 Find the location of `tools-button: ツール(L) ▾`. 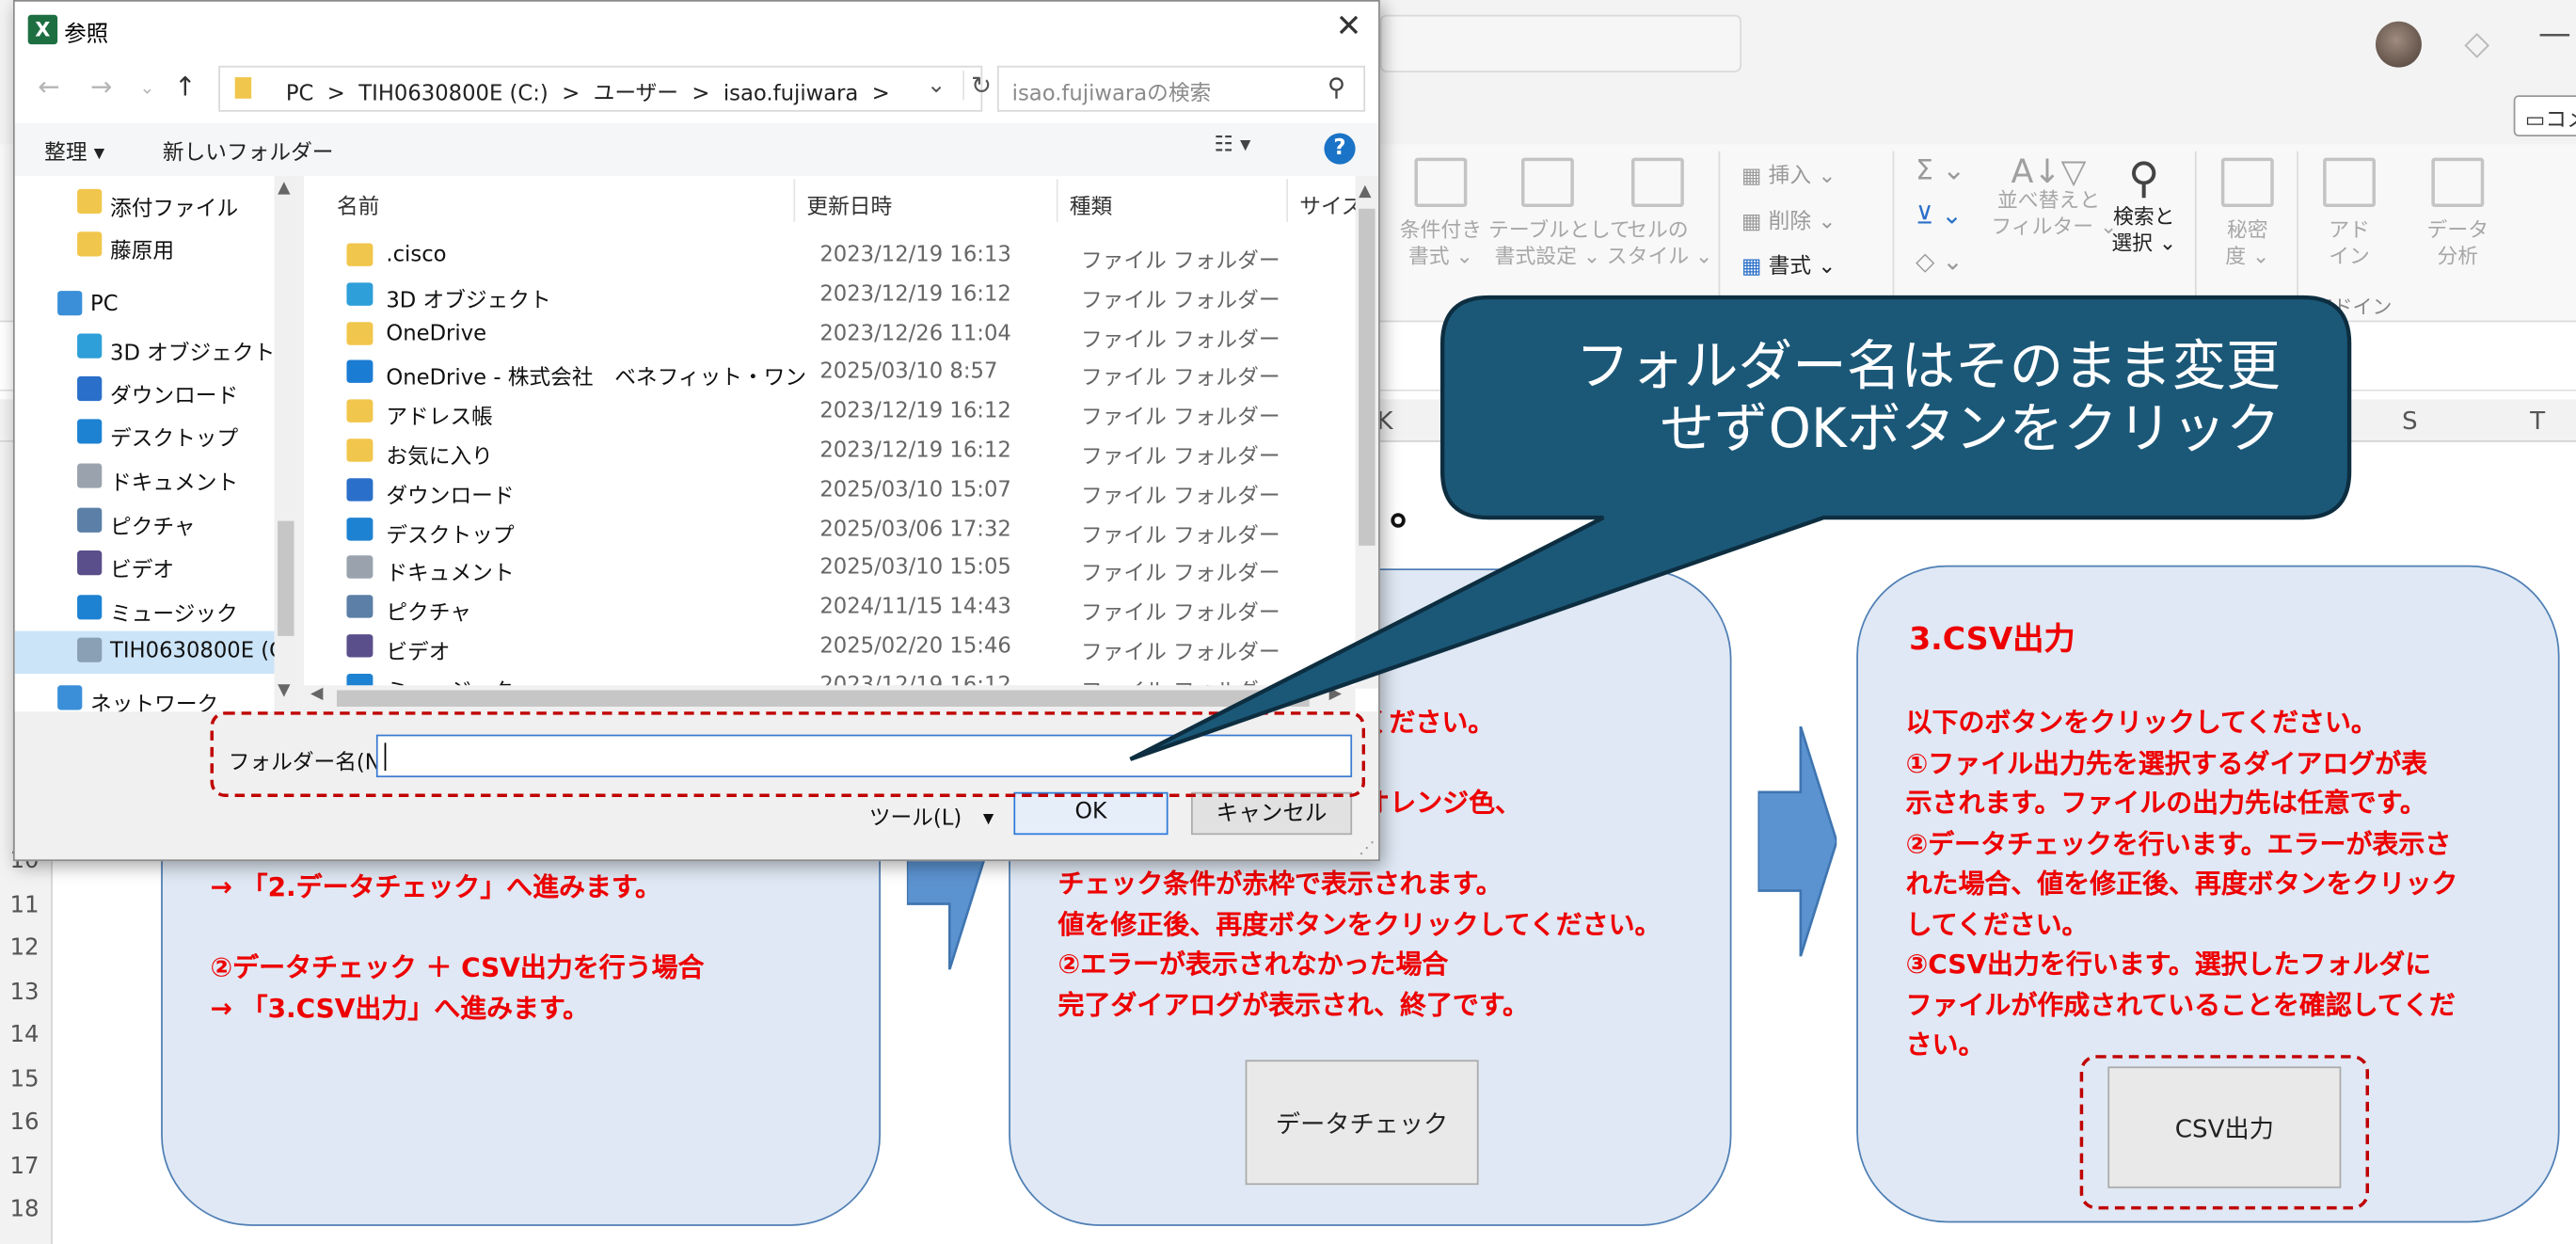

tools-button: ツール(L) ▾ is located at coordinates (931, 815).